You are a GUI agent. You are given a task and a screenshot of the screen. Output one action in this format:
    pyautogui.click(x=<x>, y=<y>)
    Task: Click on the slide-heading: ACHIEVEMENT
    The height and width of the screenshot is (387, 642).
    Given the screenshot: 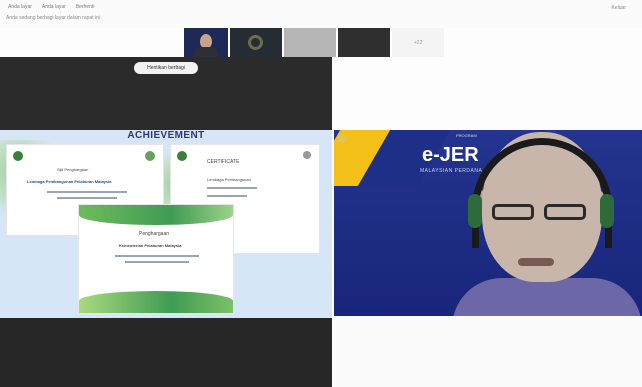 What is the action you would take?
    pyautogui.click(x=166, y=135)
    